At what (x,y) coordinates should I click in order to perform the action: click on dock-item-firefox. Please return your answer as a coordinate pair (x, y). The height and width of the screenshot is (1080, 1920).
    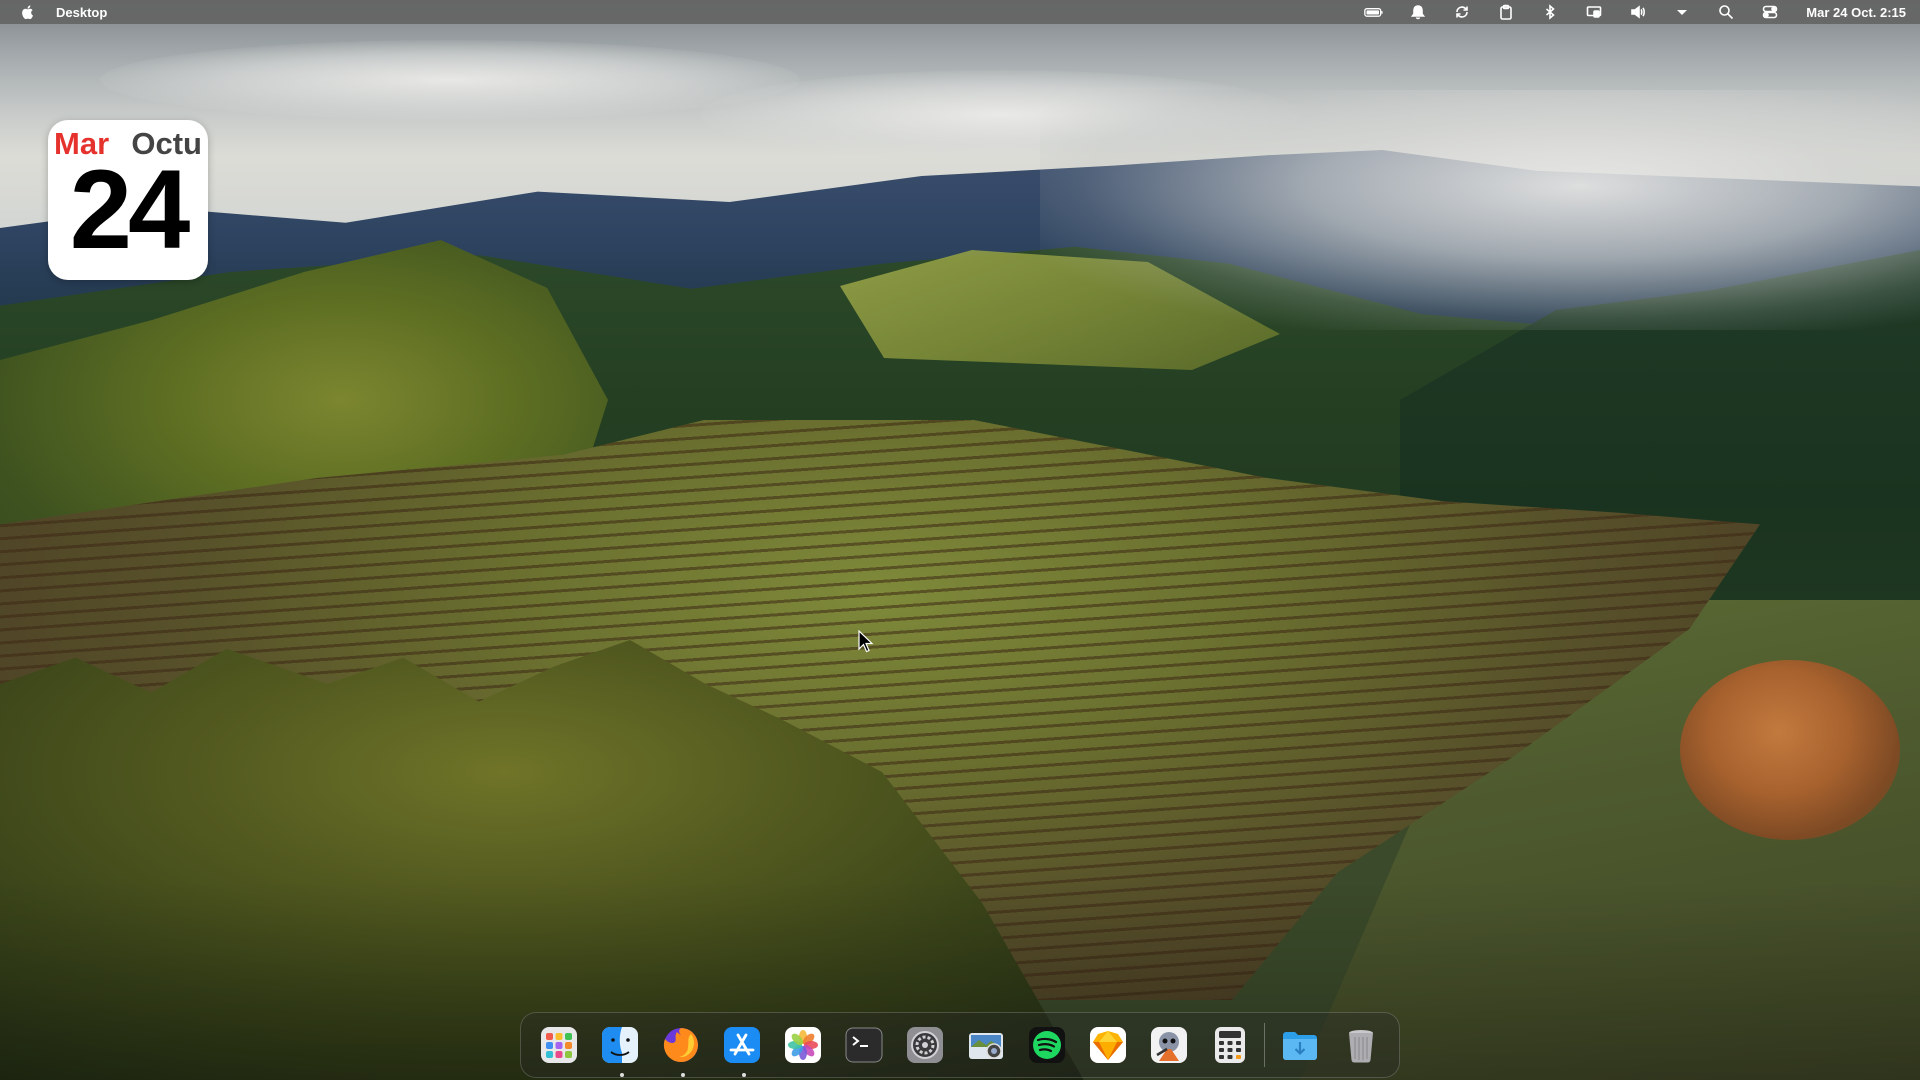
    Looking at the image, I should click on (681, 1049).